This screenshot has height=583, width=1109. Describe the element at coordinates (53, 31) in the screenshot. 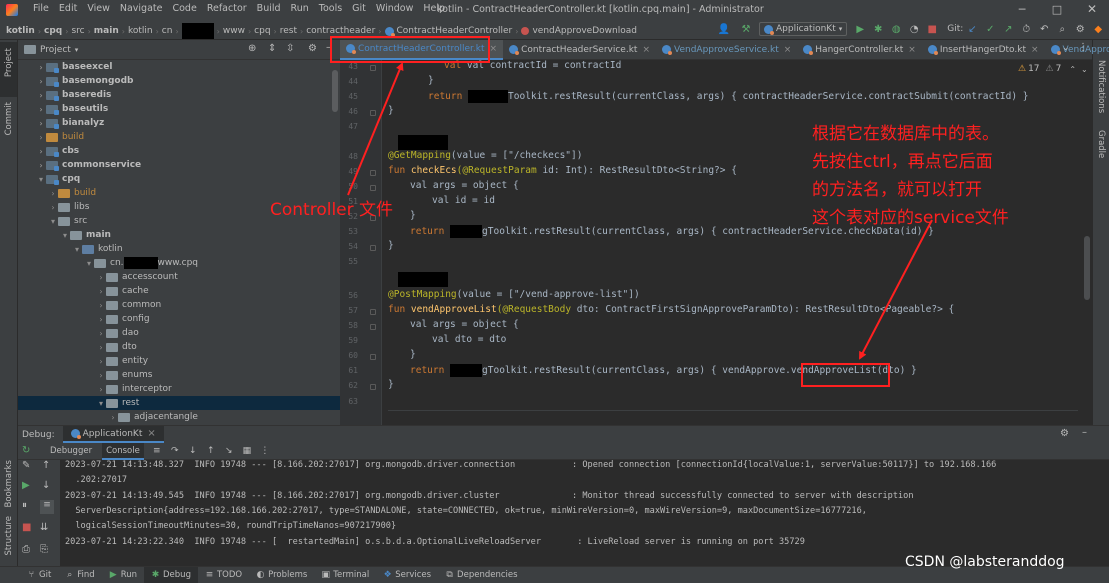

I see `crumb-module: cpq` at that location.